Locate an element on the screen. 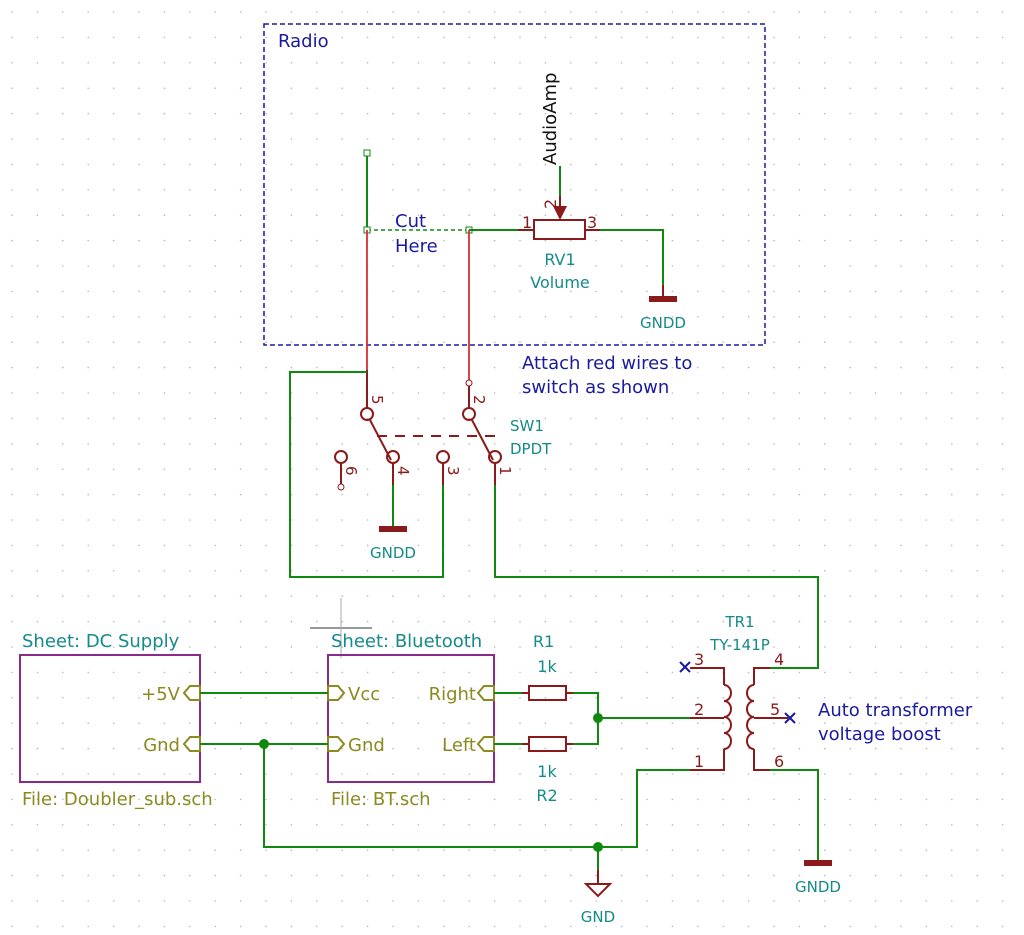 The image size is (1024, 935). tr1-pin2: 2 is located at coordinates (699, 709).